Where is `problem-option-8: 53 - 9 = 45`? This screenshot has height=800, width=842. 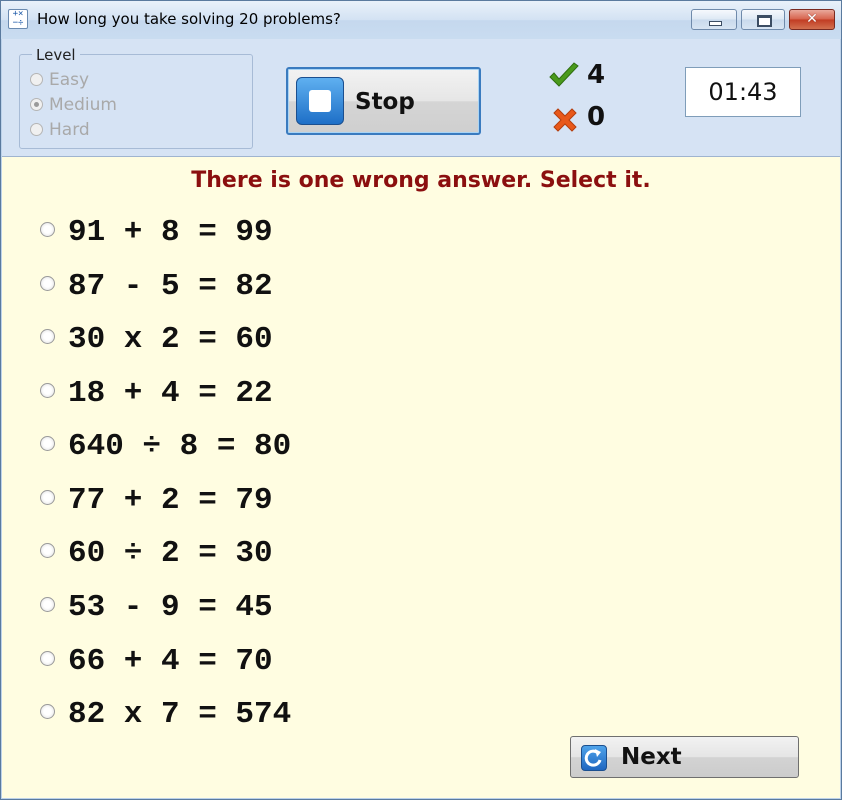
problem-option-8: 53 - 9 = 45 is located at coordinates (156, 608).